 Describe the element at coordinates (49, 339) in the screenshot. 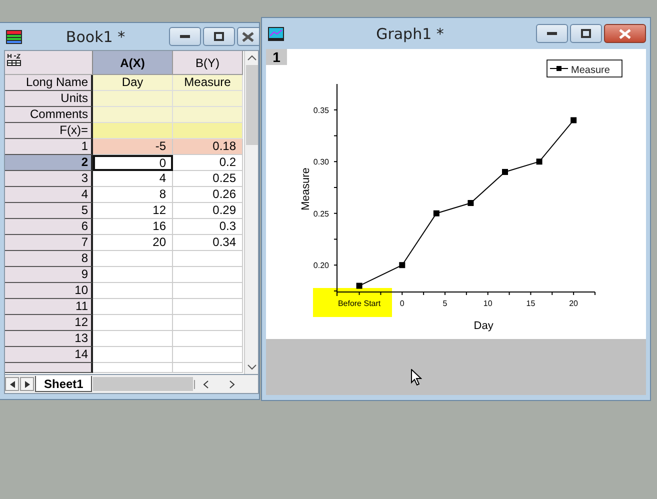

I see `row-header: 13` at that location.